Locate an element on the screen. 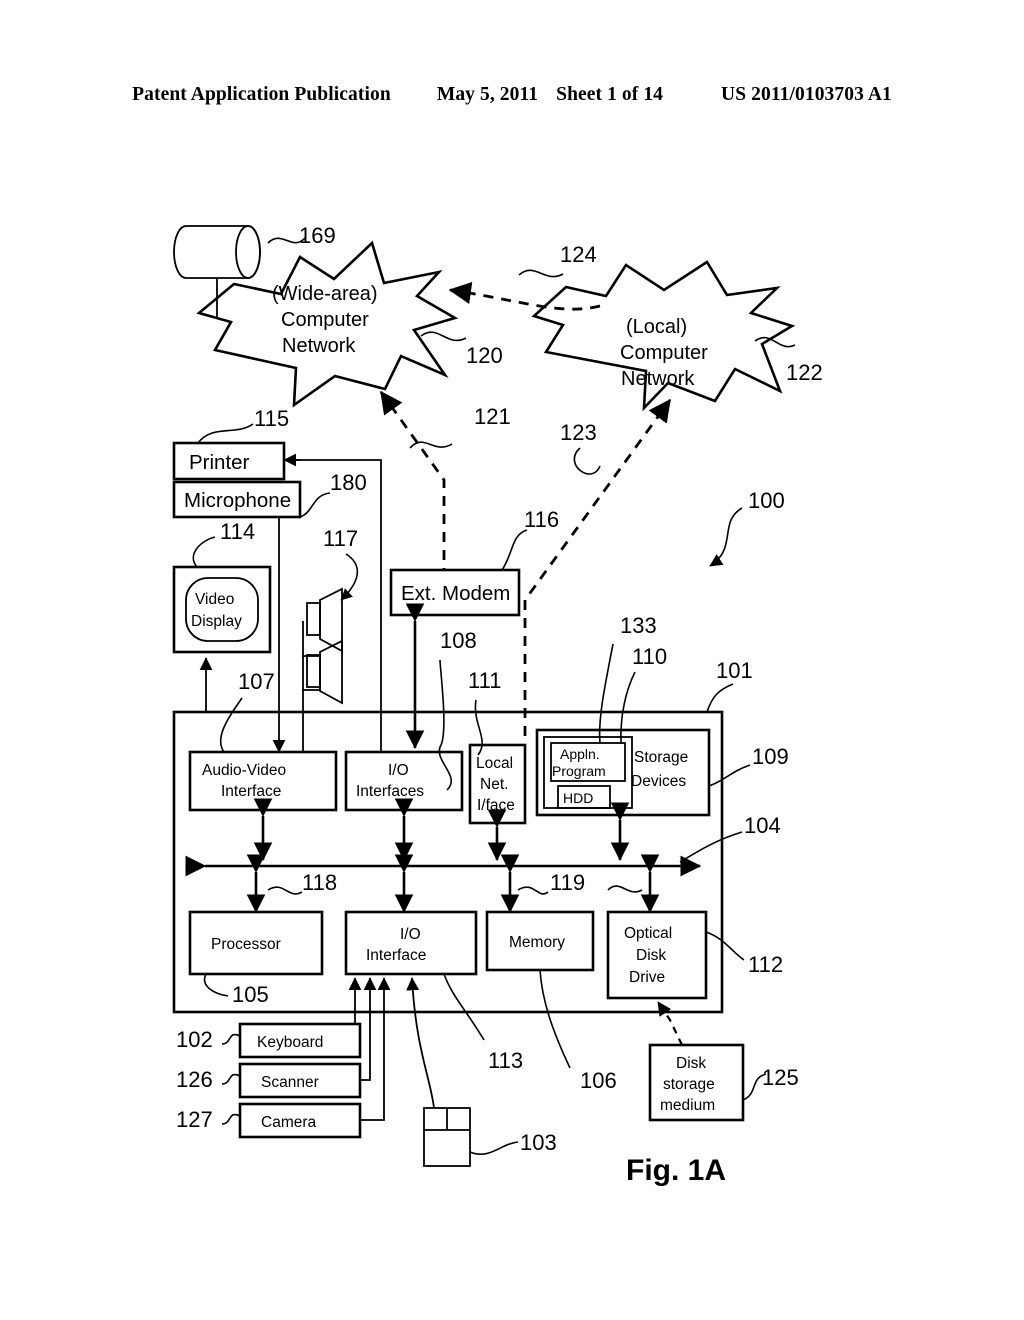 The height and width of the screenshot is (1320, 1024). ref-114: 114 is located at coordinates (237, 531).